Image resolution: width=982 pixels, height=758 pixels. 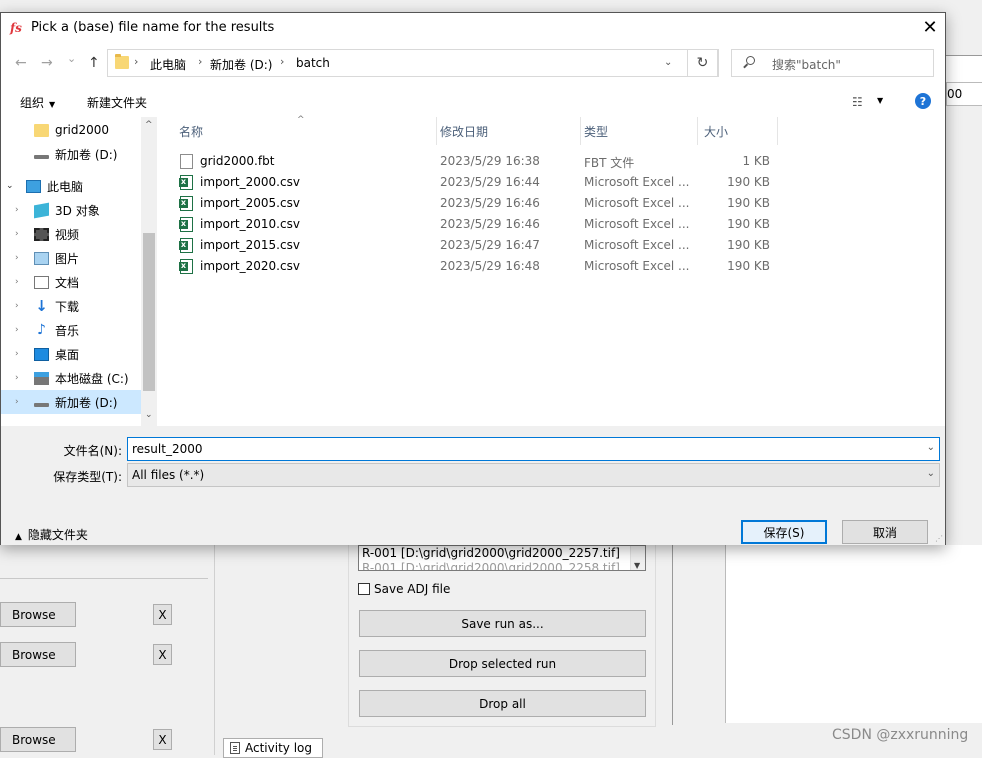 I want to click on tree-item-label: 本地磁盘 (C:), so click(x=92, y=378).